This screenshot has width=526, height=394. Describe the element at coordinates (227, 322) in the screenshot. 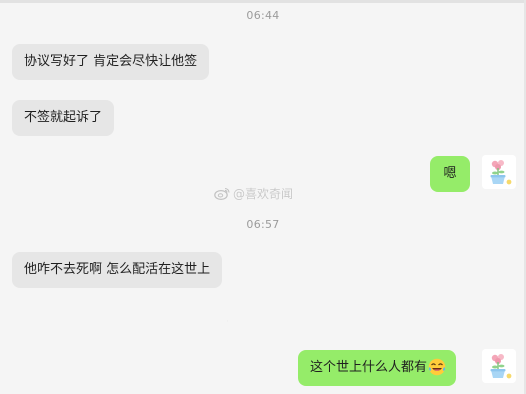

I see `faint-watermark-mark: ·` at that location.